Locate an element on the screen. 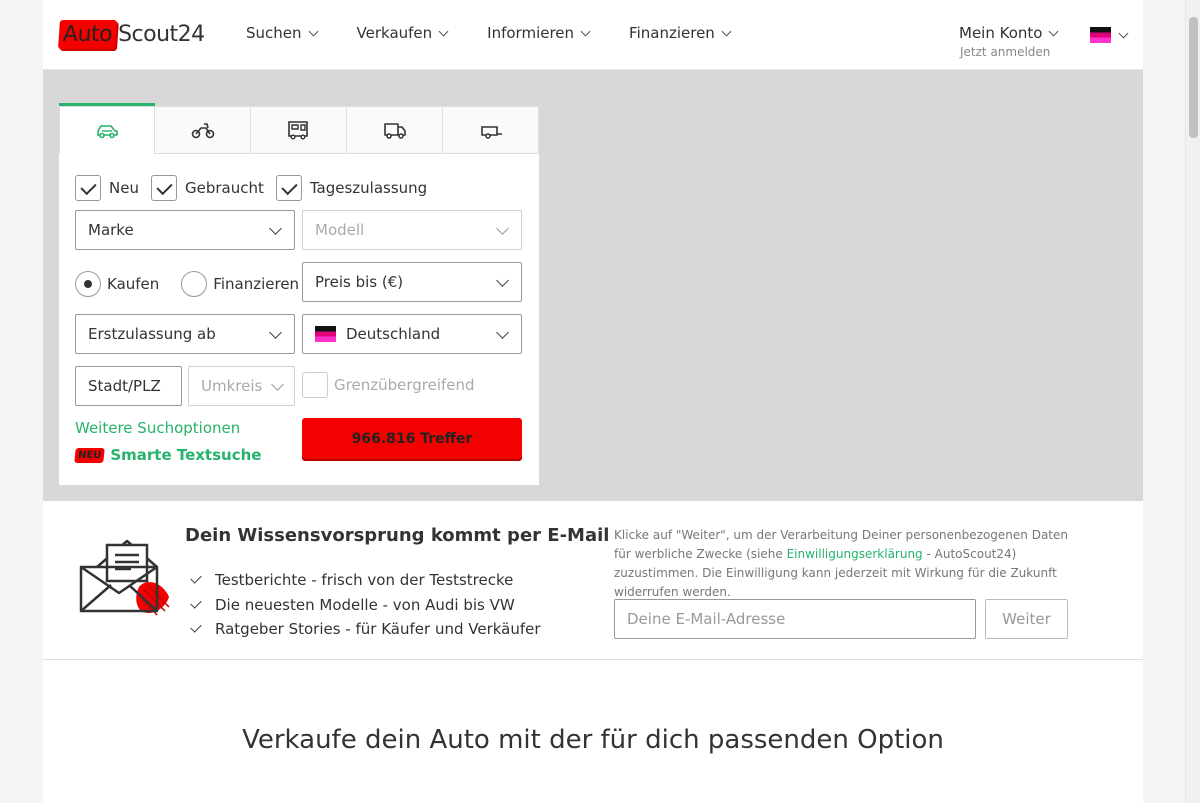  account-title-label: Mein Konto is located at coordinates (1001, 33).